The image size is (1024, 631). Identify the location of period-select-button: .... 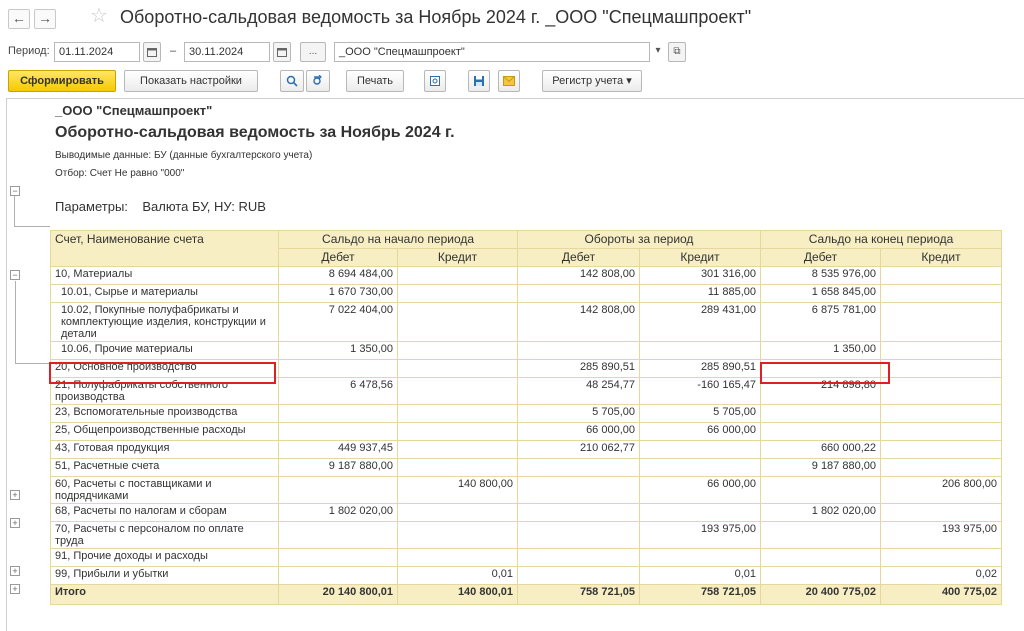
(313, 52).